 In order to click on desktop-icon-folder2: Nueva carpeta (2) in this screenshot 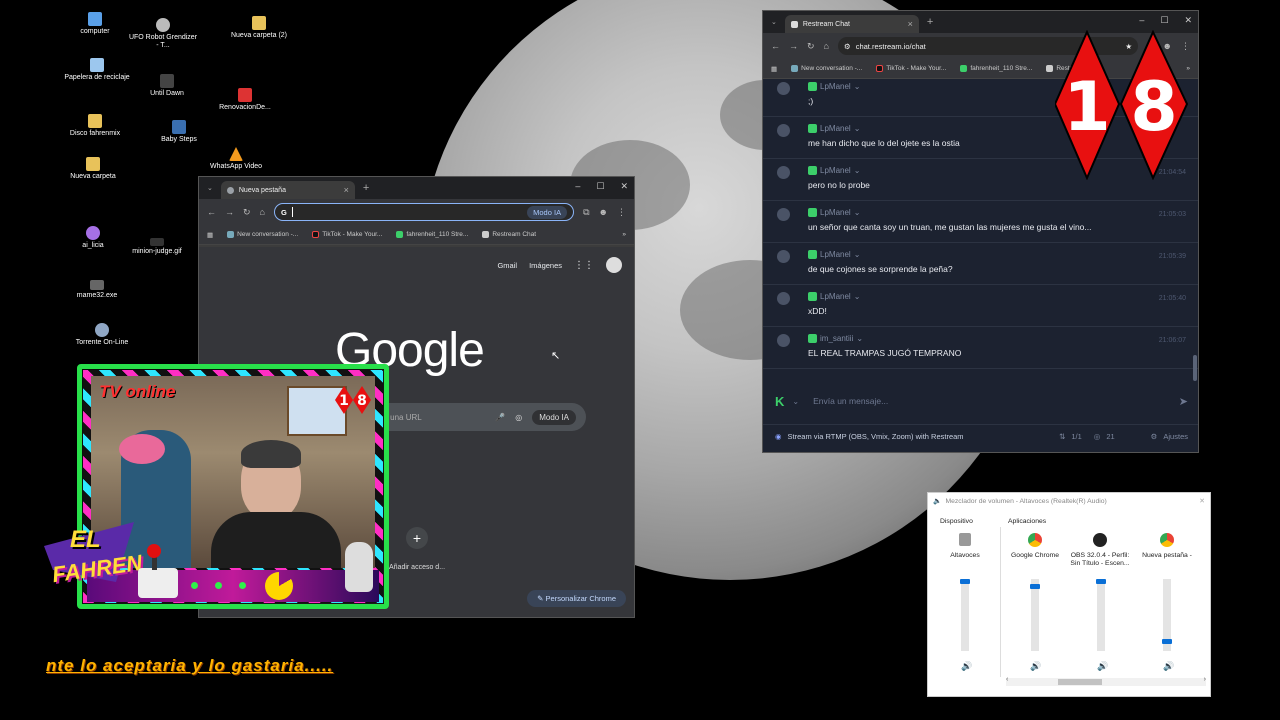, I will do `click(259, 28)`.